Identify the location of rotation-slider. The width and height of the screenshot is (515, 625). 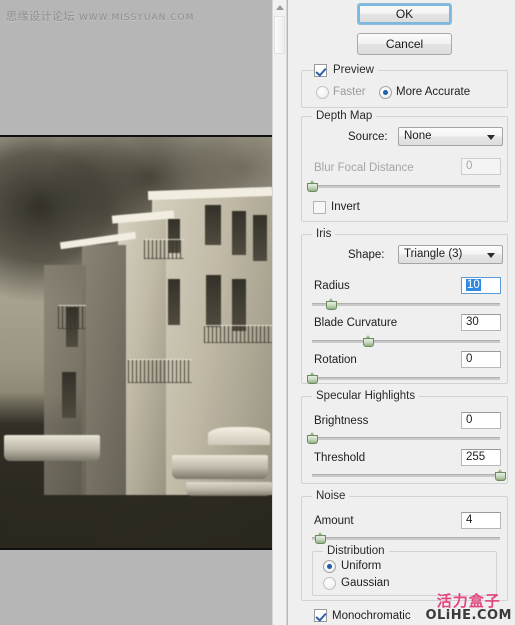
(403, 378).